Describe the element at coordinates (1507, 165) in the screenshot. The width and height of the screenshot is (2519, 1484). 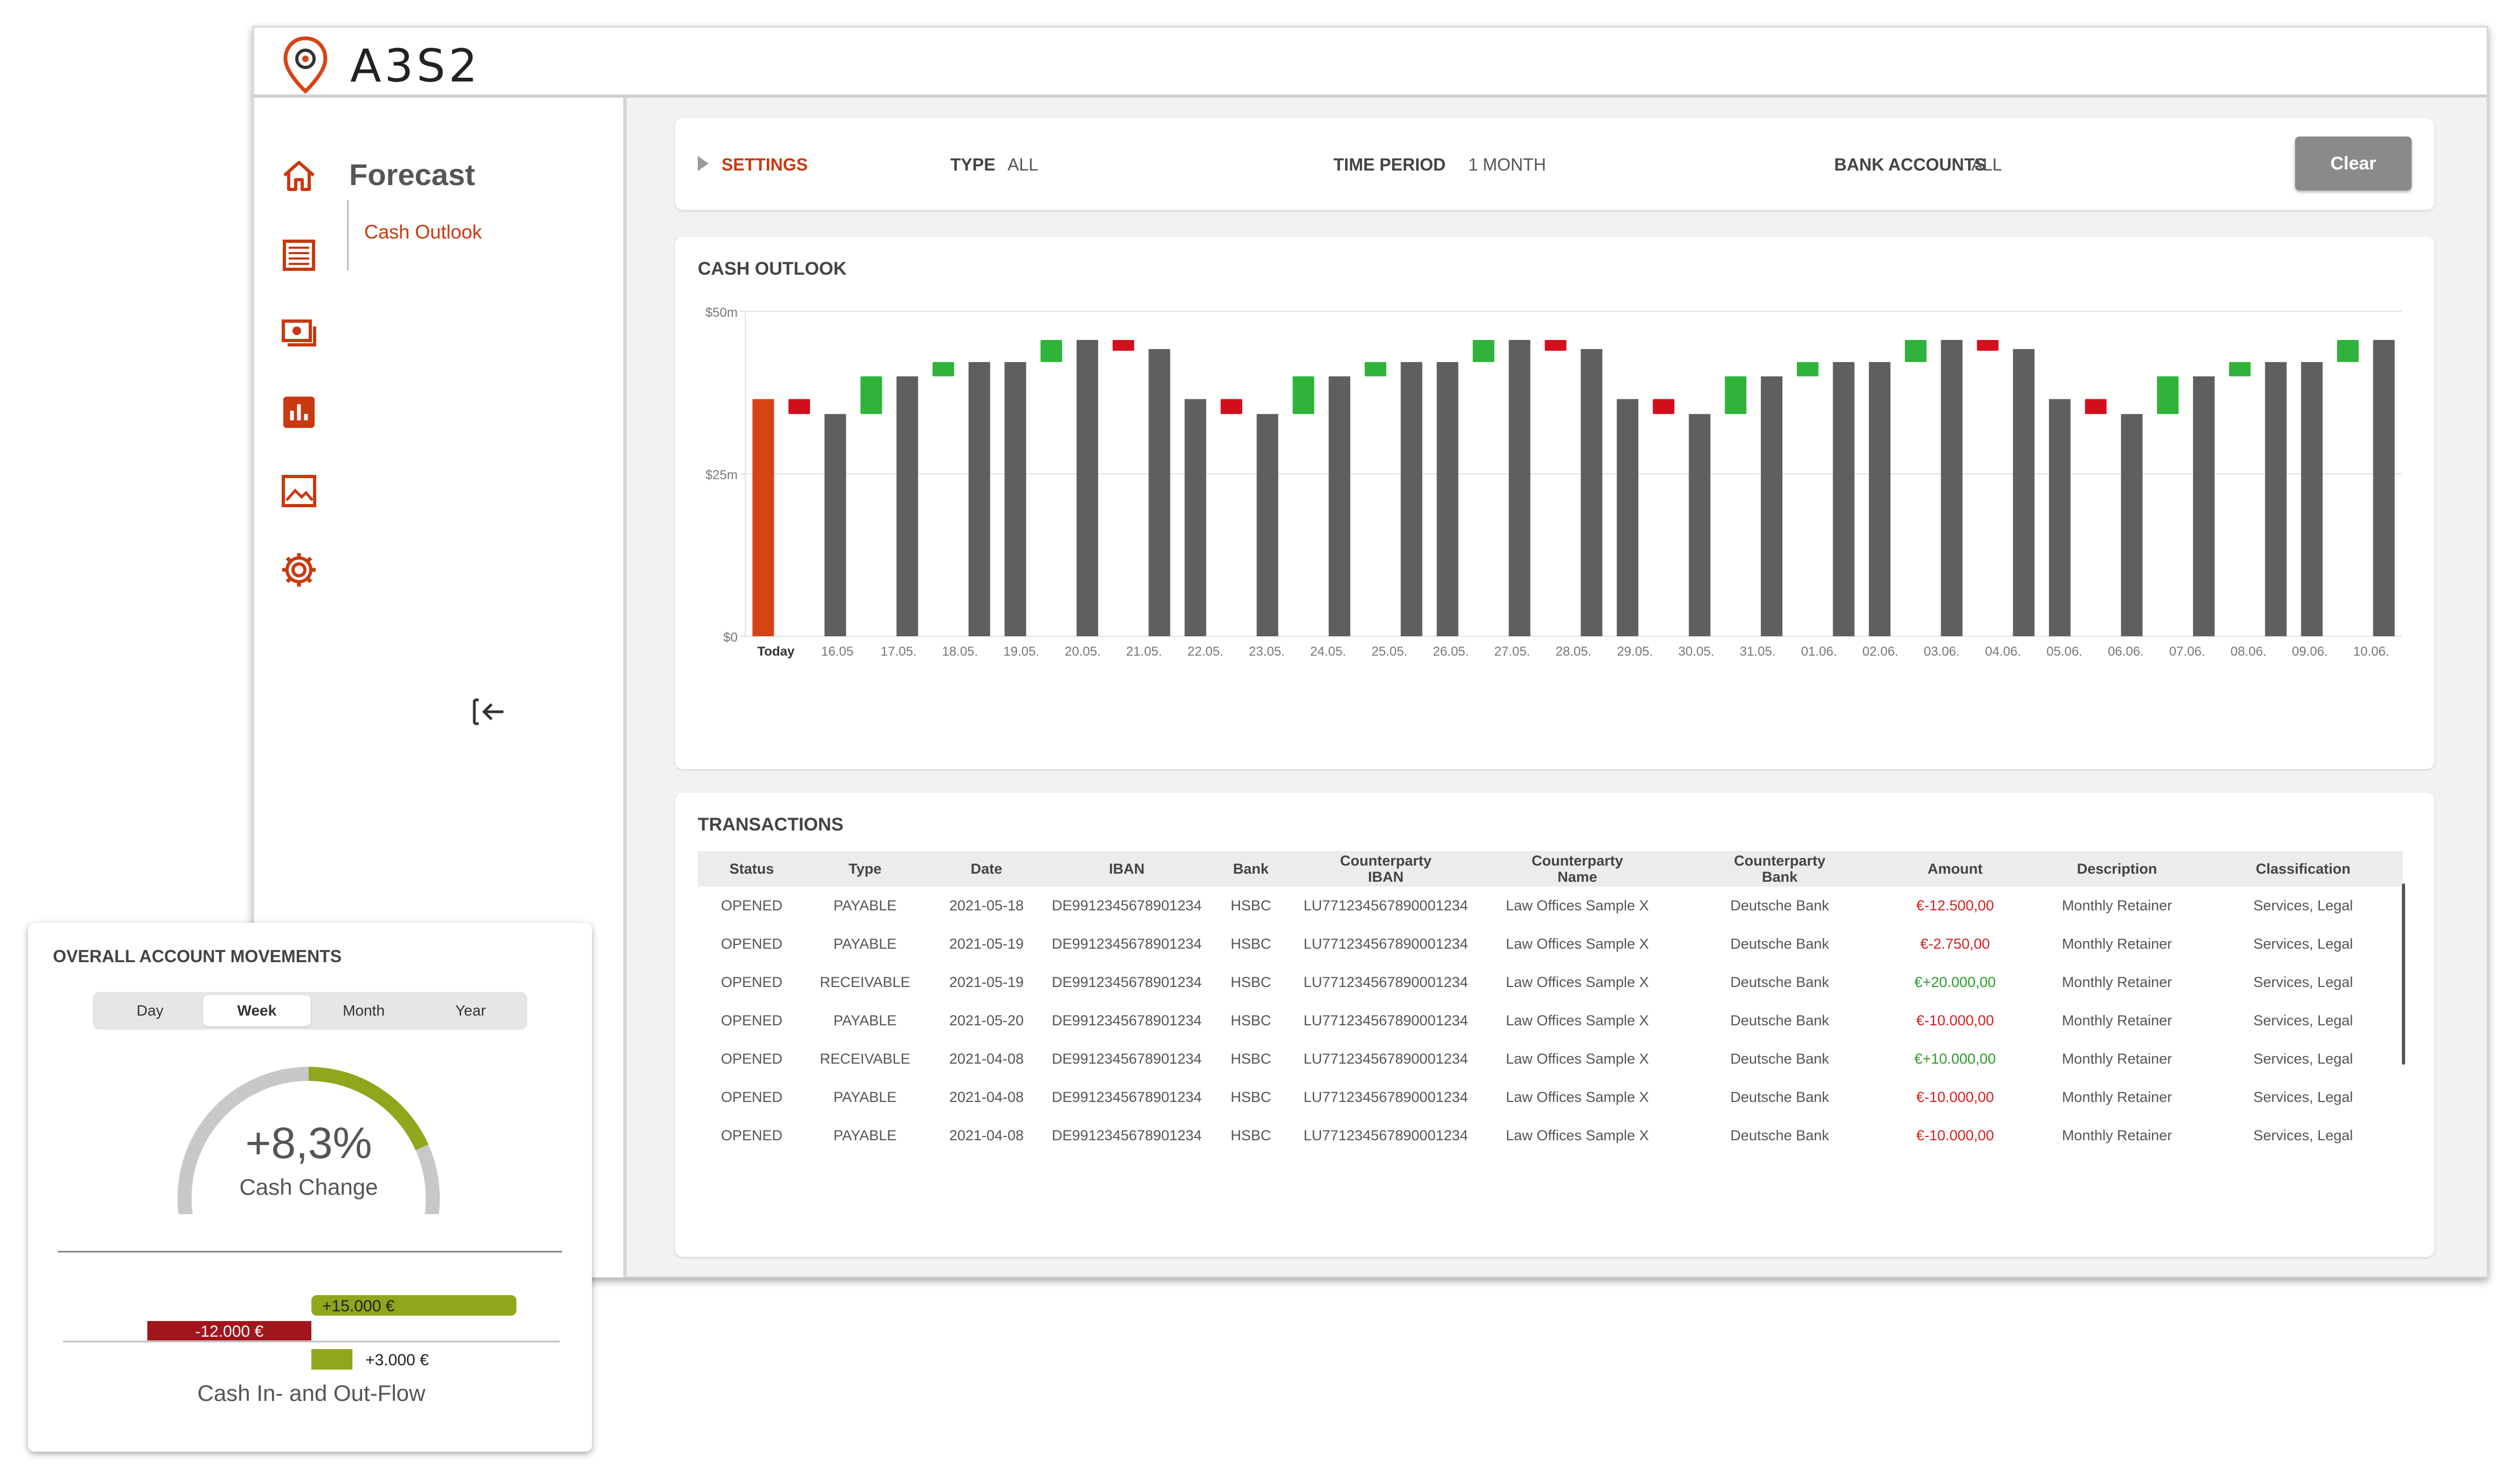
I see `time-period-value: 1 MONTH` at that location.